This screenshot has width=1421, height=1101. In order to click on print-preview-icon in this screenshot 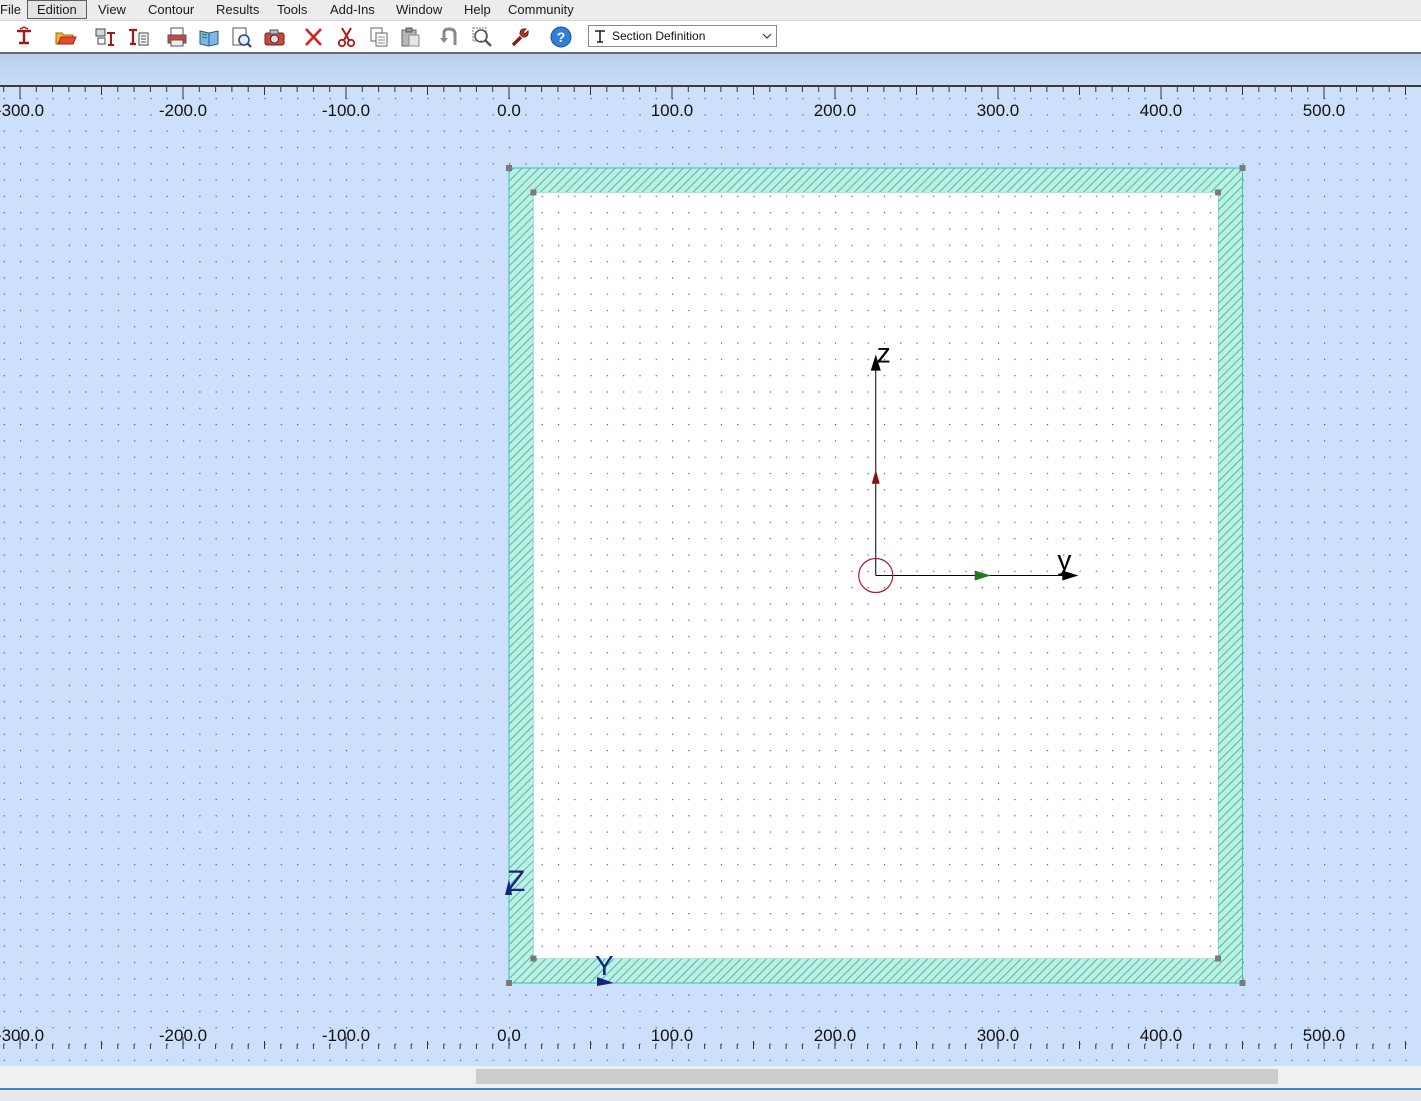, I will do `click(242, 37)`.